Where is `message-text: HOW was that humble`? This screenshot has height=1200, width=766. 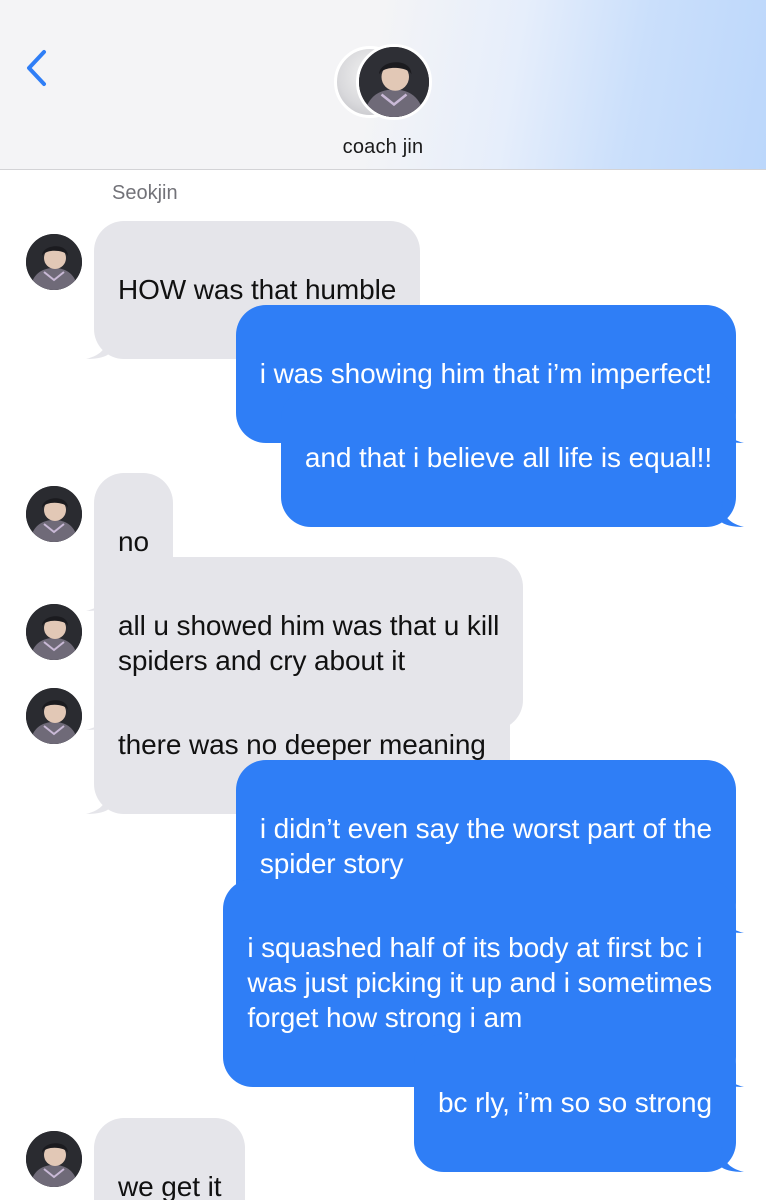 message-text: HOW was that humble is located at coordinates (257, 289).